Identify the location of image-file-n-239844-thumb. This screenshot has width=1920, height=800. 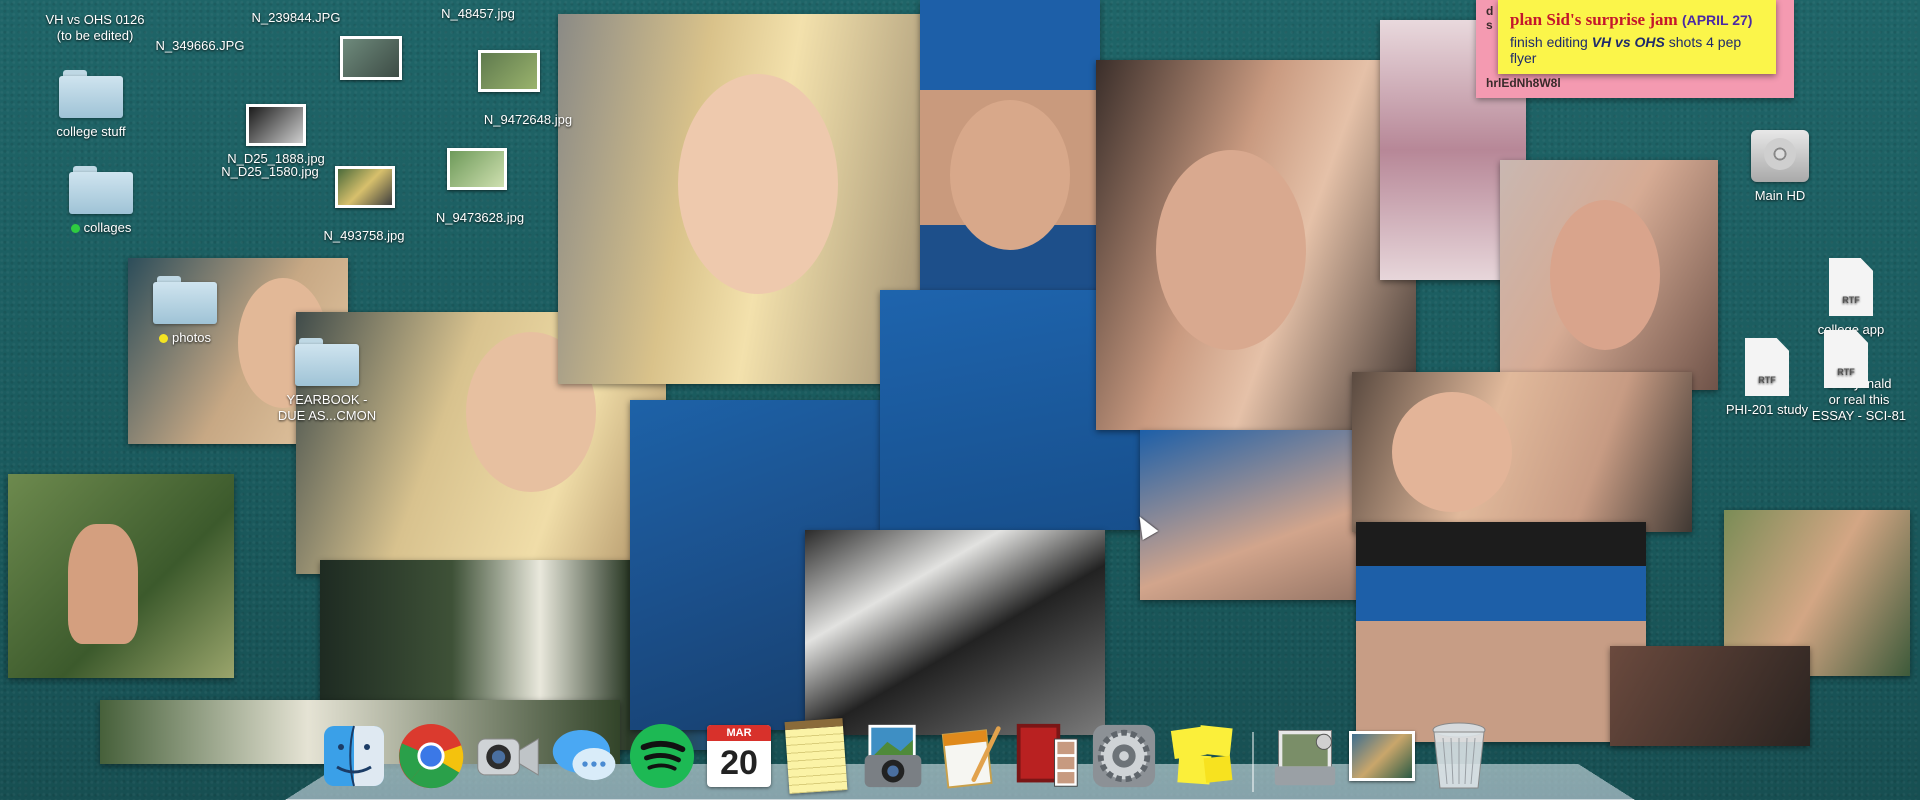
(371, 60).